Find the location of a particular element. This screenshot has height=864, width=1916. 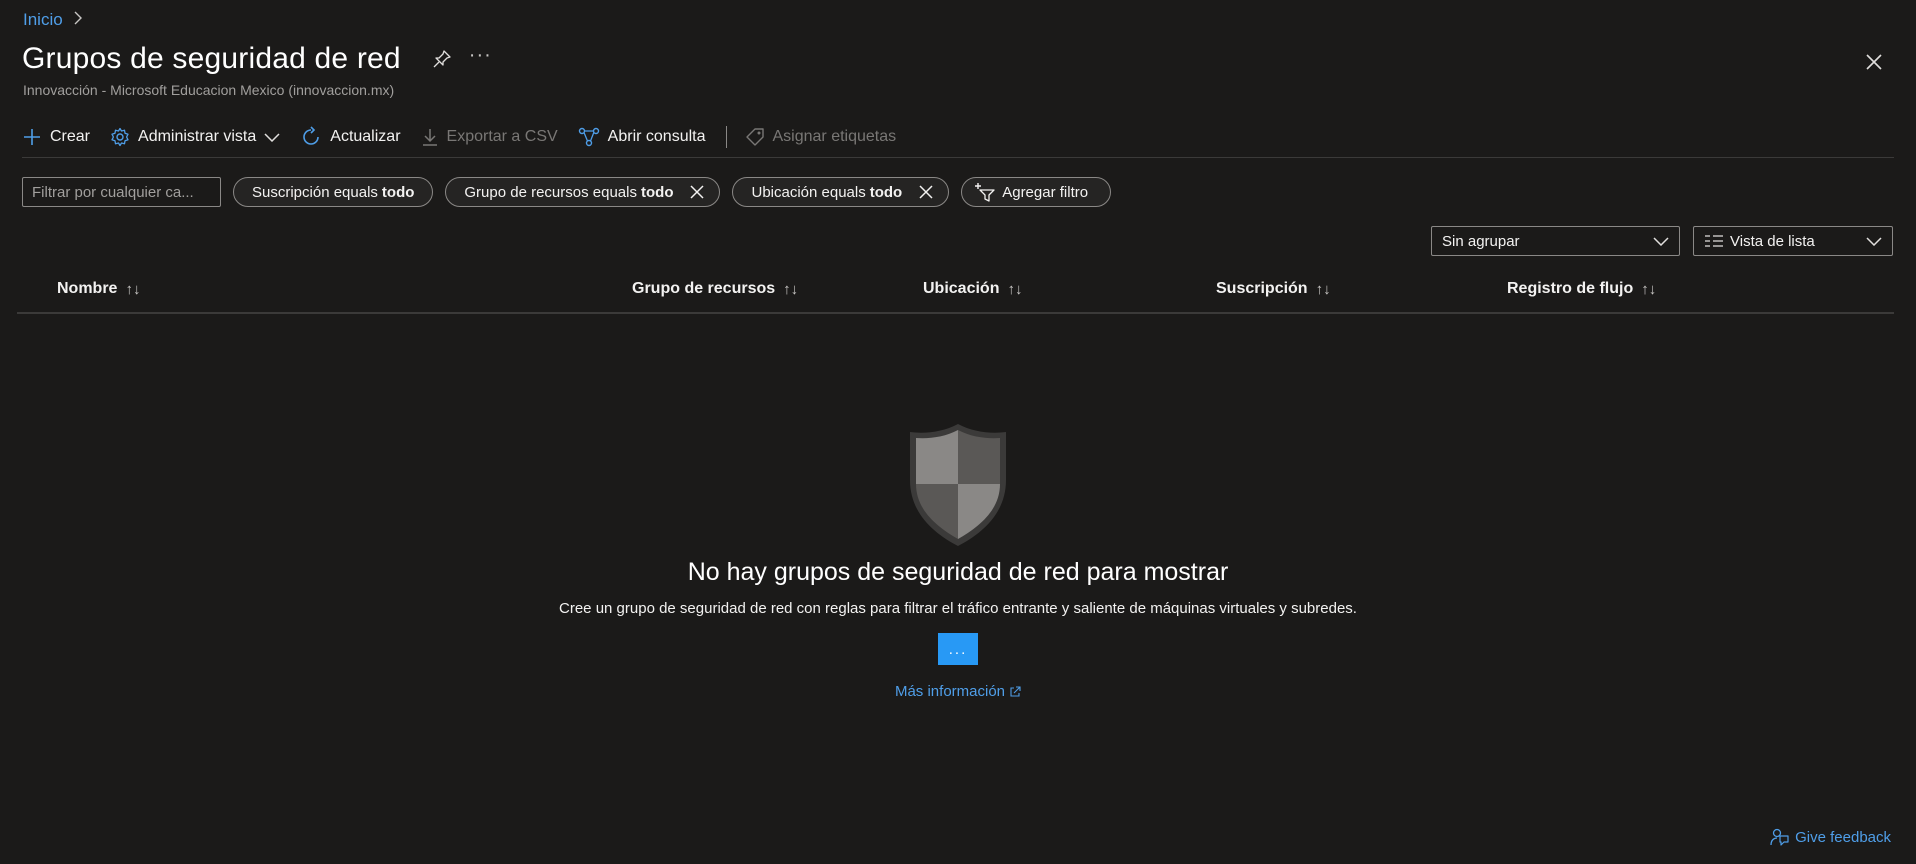

refresh-label: Actualizar is located at coordinates (365, 136).